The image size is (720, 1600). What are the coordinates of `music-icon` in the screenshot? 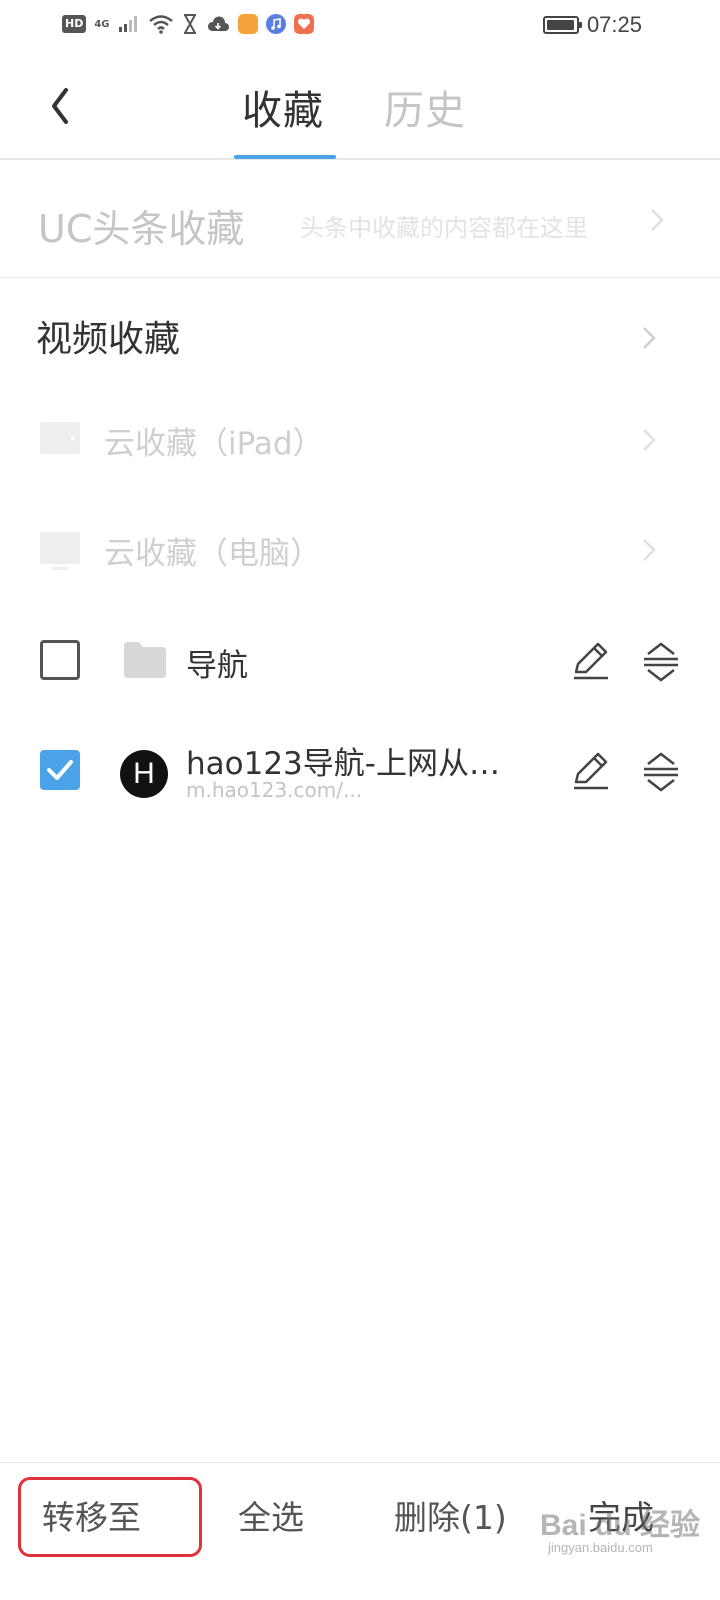 It's located at (275, 24).